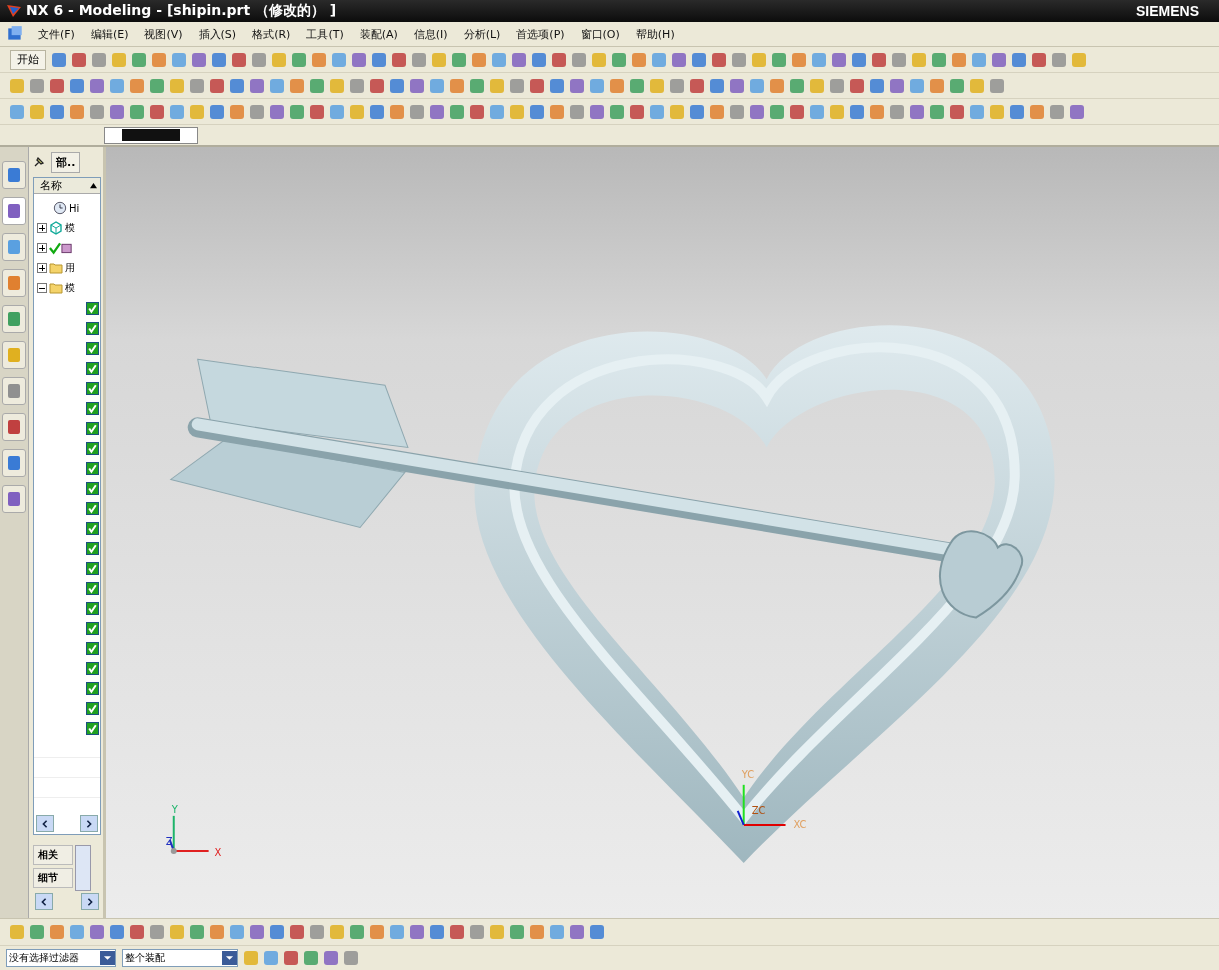 This screenshot has height=970, width=1219. Describe the element at coordinates (83, 868) in the screenshot. I see `vertical-scrollbar` at that location.